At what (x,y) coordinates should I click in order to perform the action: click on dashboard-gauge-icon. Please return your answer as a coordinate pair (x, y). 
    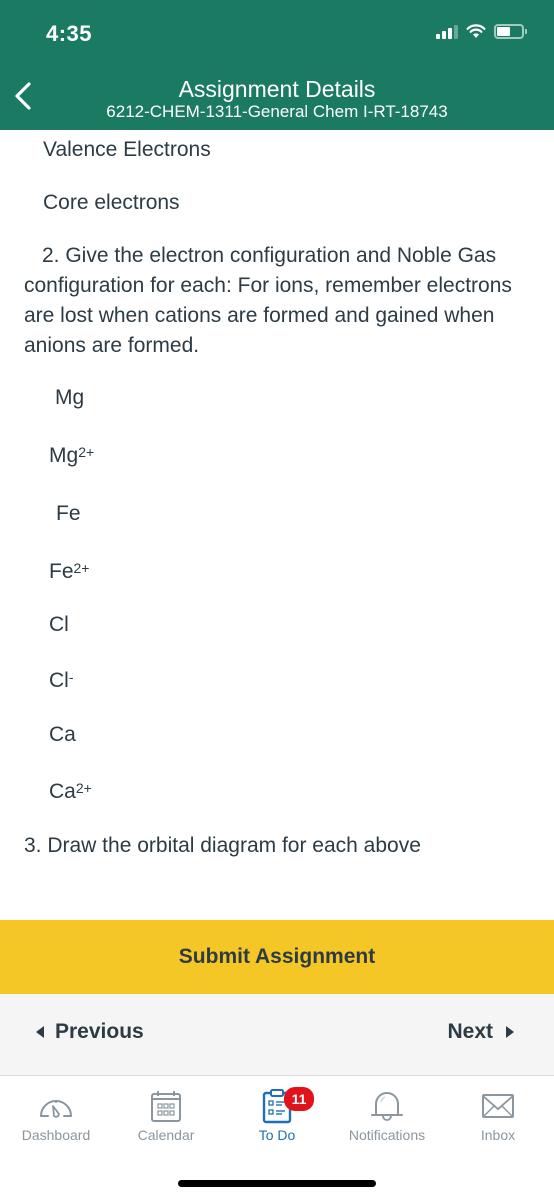
    Looking at the image, I should click on (56, 1109).